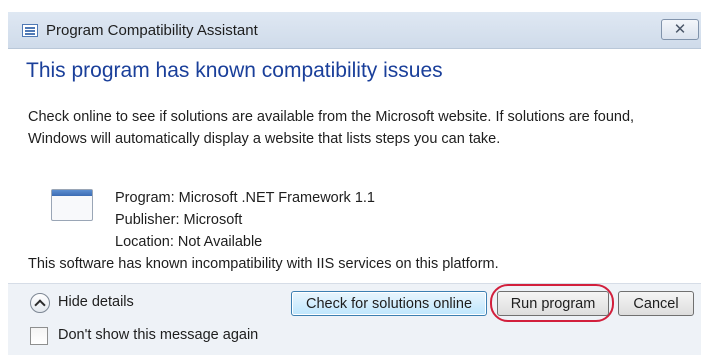 The height and width of the screenshot is (355, 701). What do you see at coordinates (96, 302) in the screenshot?
I see `hide-details-toggle: Hide details` at bounding box center [96, 302].